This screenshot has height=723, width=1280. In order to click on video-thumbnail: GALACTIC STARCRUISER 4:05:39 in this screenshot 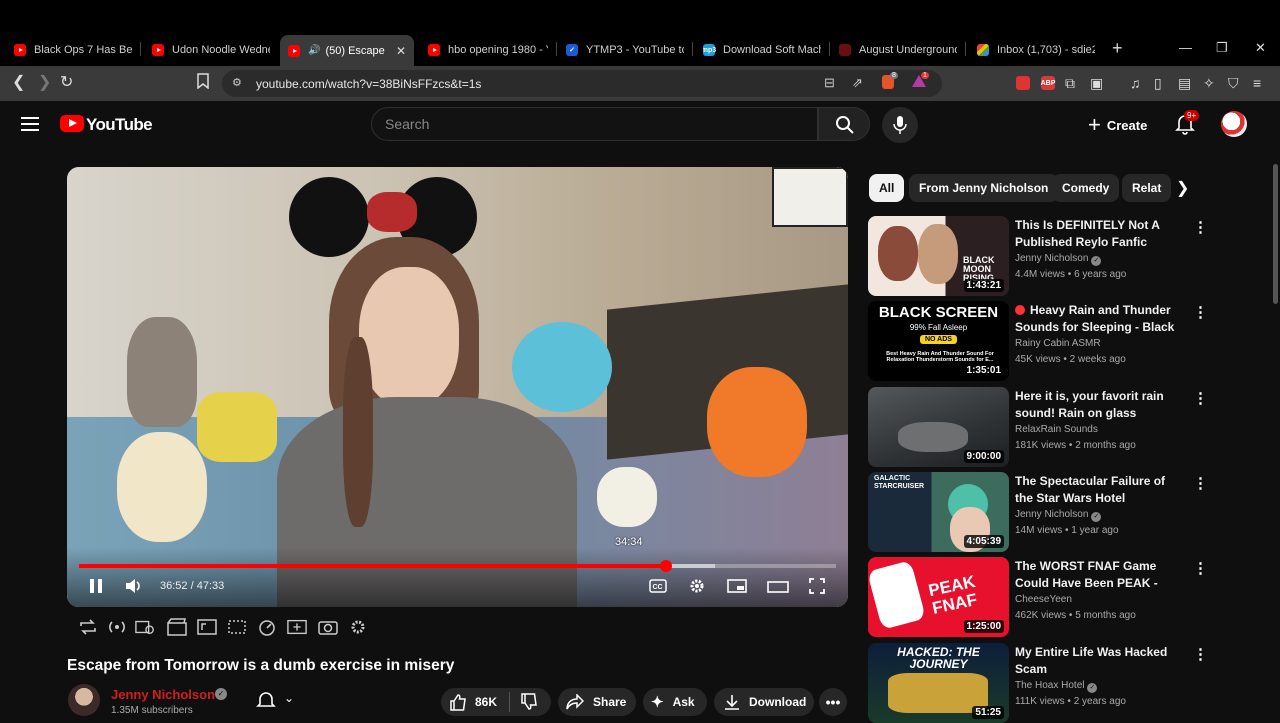, I will do `click(938, 512)`.